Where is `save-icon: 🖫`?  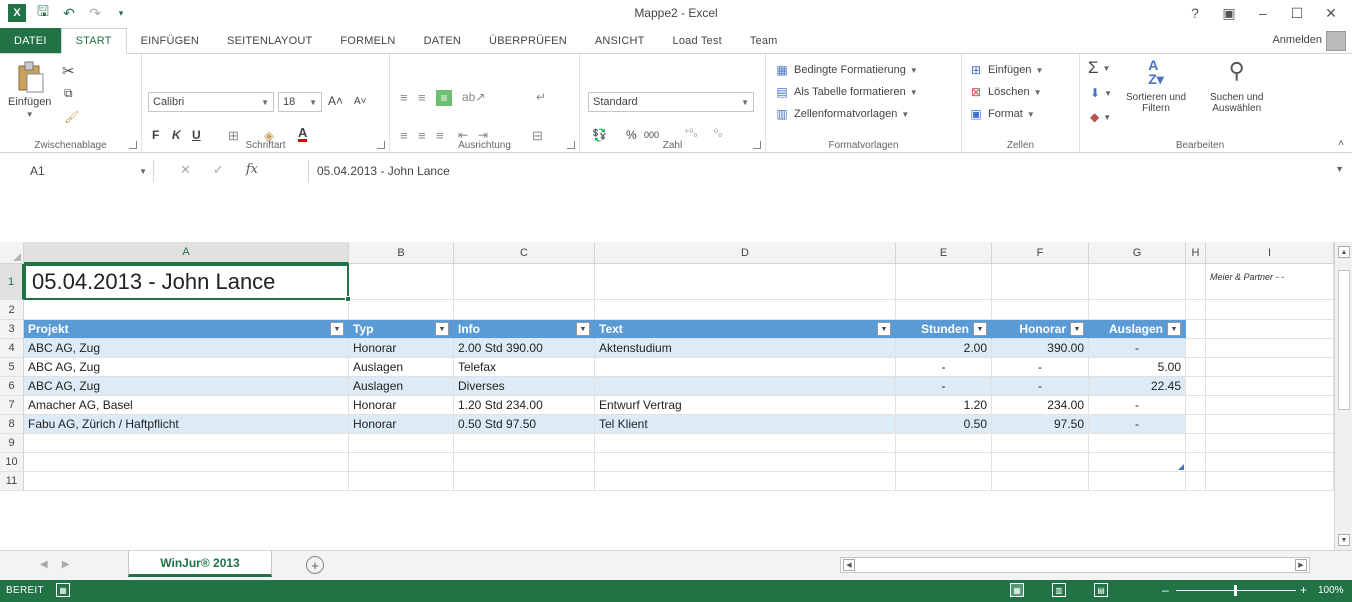 save-icon: 🖫 is located at coordinates (43, 12).